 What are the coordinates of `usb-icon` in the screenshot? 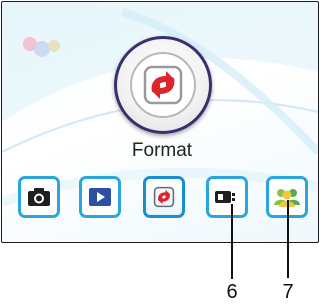 It's located at (225, 197).